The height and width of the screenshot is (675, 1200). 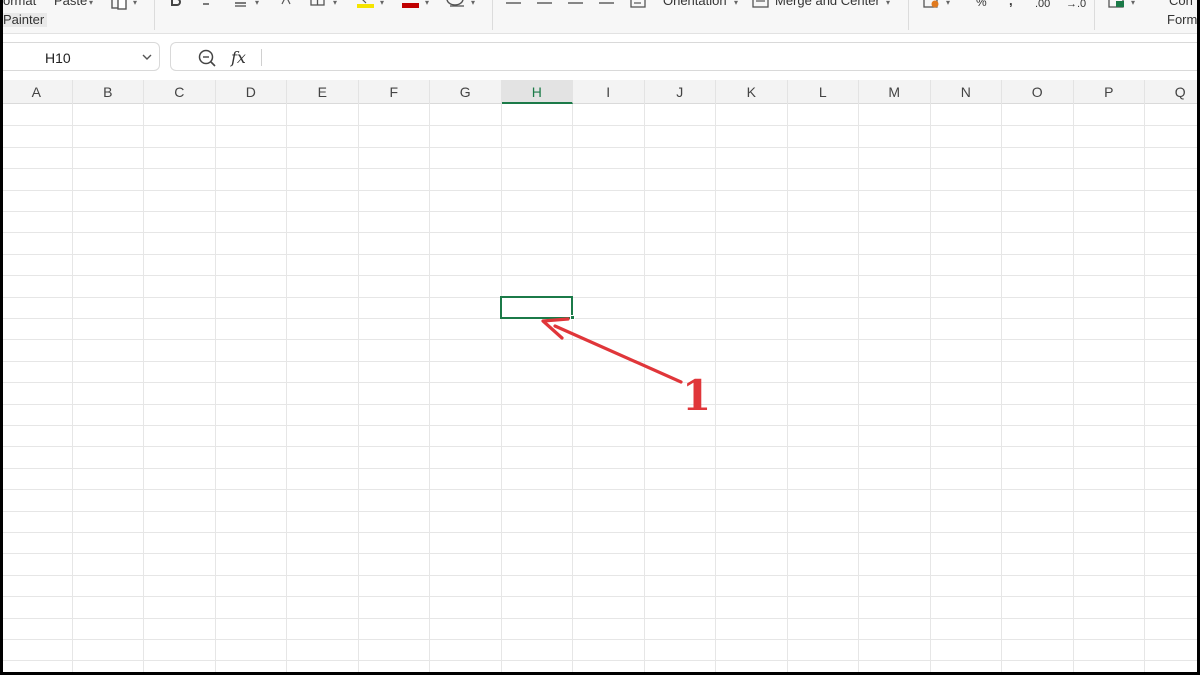 I want to click on active-cell-h10, so click(x=536, y=307).